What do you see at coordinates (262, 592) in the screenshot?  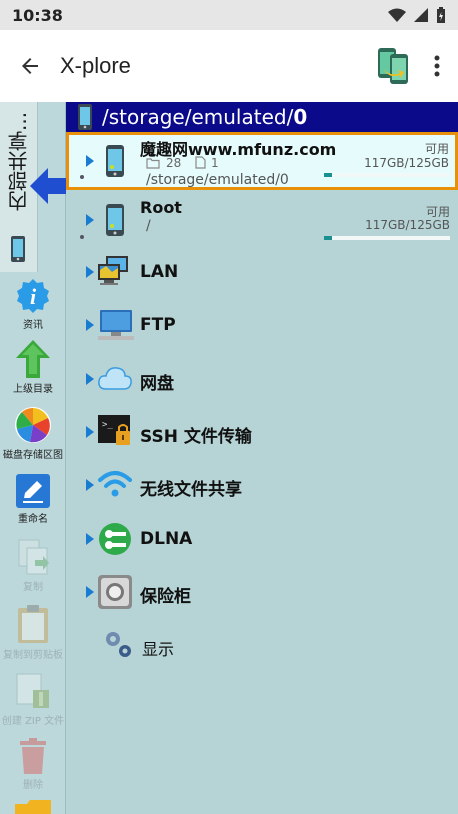 I see `nav-item-vault: 保险柜` at bounding box center [262, 592].